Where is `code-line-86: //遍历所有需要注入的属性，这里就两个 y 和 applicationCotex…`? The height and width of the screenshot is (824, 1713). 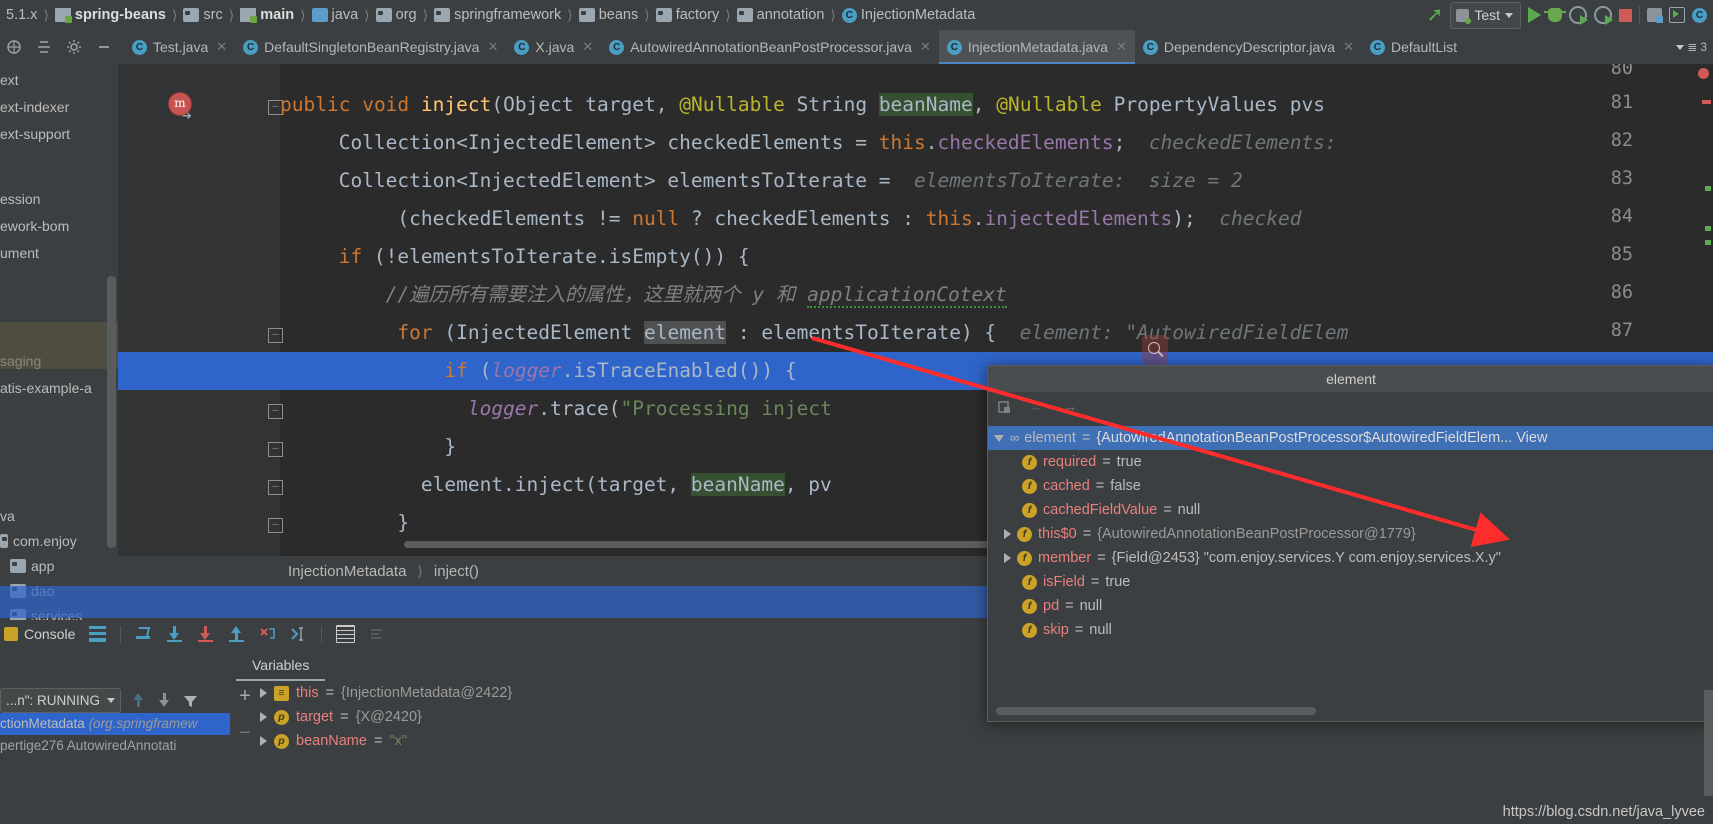 code-line-86: //遍历所有需要注入的属性，这里就两个 y 和 applicationCotex… is located at coordinates (643, 295).